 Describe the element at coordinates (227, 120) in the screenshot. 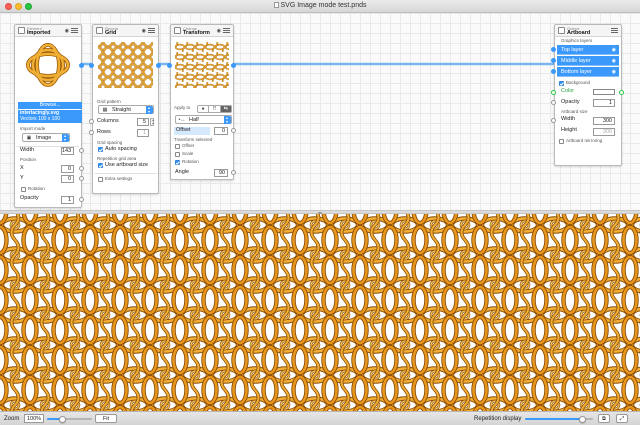

I see `select-arrows-icon` at that location.